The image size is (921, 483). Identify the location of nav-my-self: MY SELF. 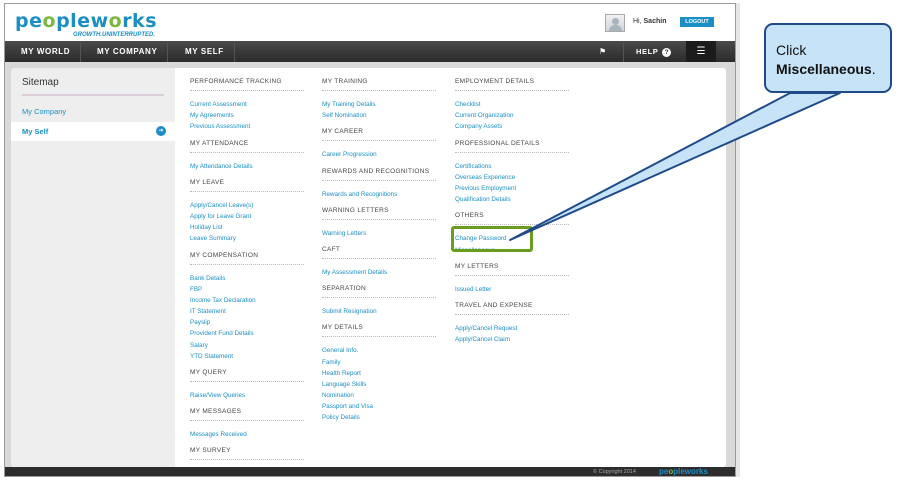
(205, 51).